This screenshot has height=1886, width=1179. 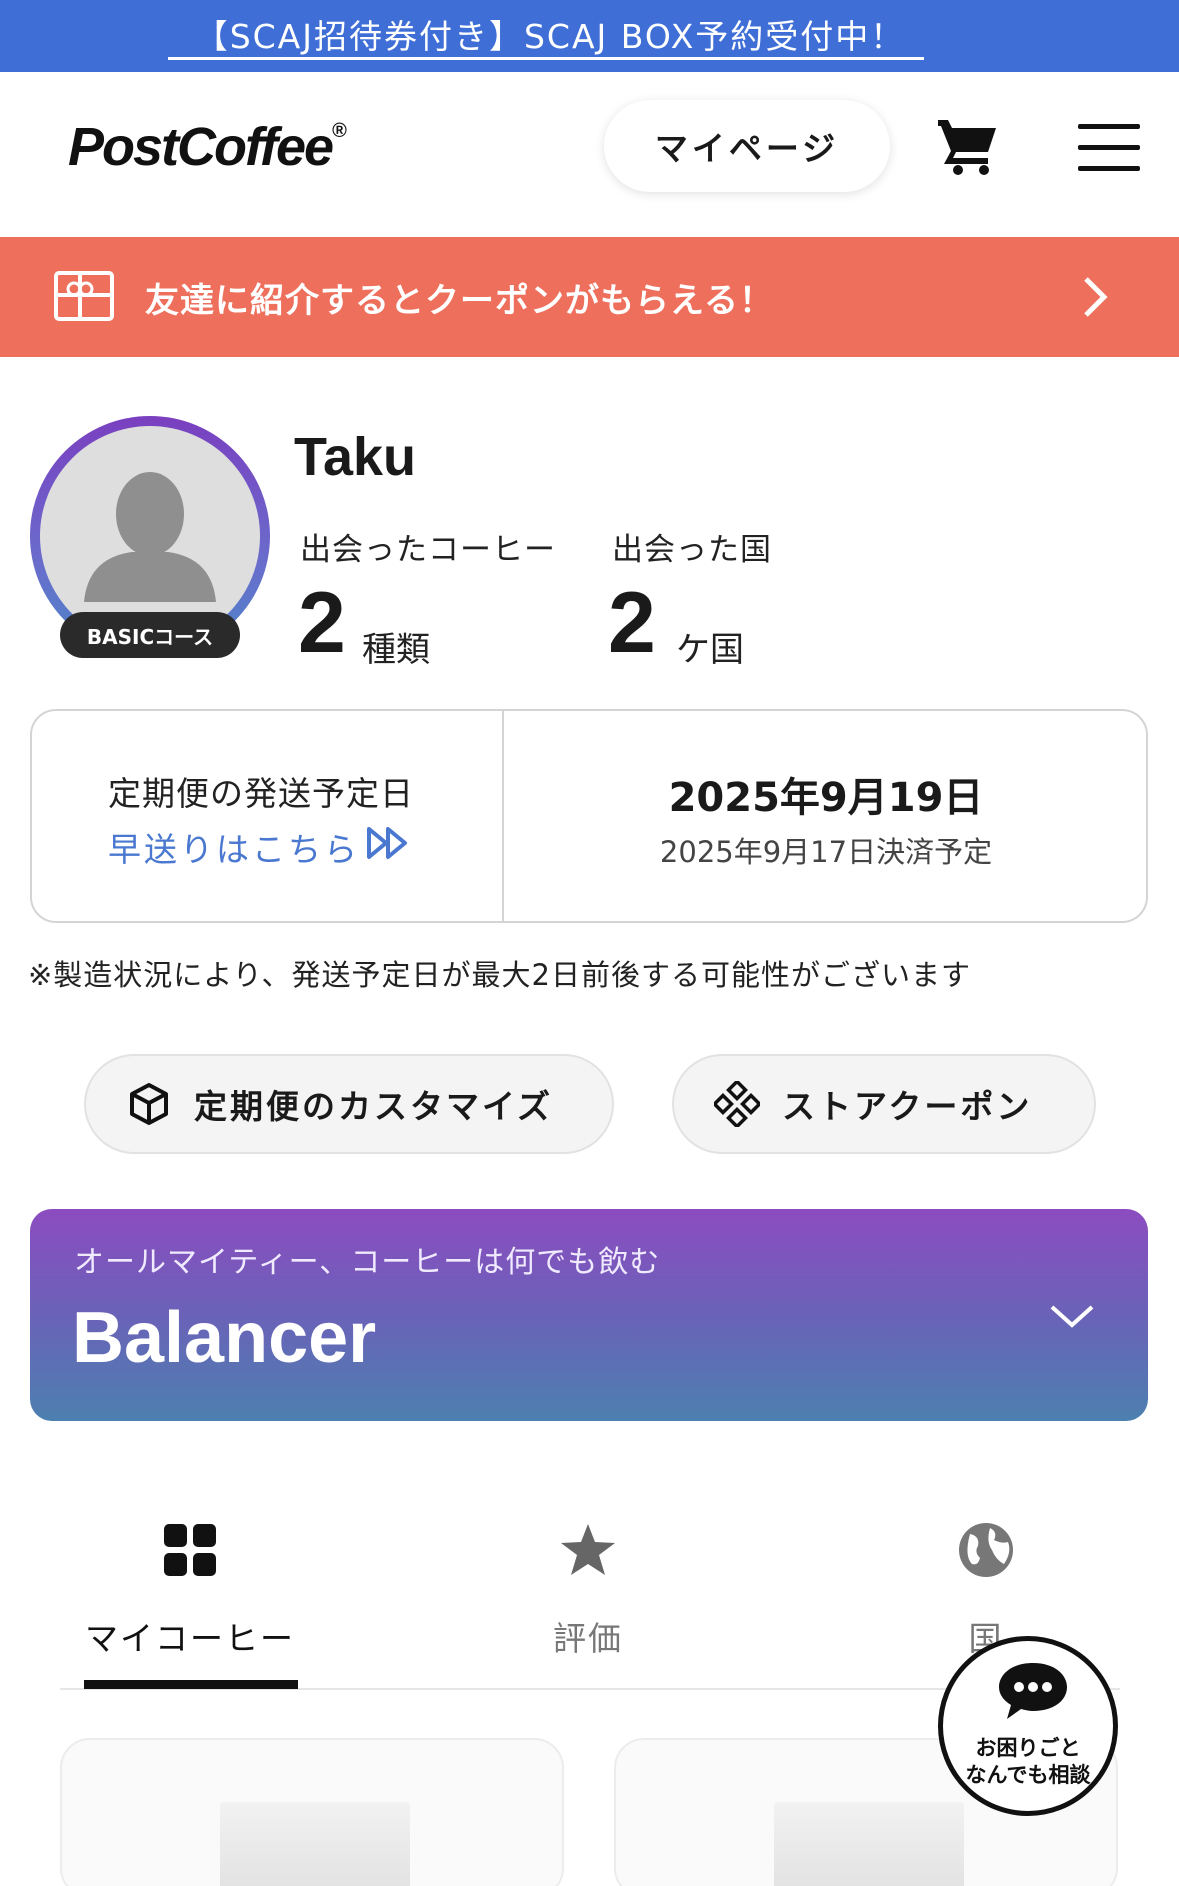 What do you see at coordinates (589, 1315) in the screenshot?
I see `coffee-type-card: オールマイティー、コーヒーは何でも飲む Balancer` at bounding box center [589, 1315].